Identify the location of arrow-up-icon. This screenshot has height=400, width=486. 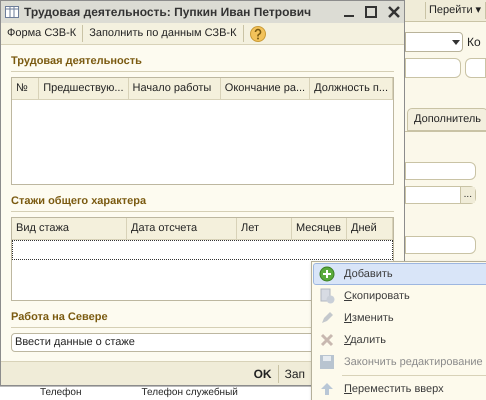
(327, 389).